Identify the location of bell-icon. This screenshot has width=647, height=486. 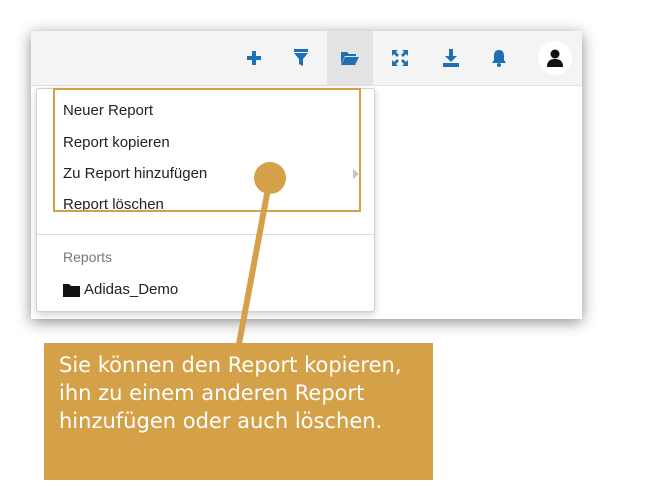
(499, 58).